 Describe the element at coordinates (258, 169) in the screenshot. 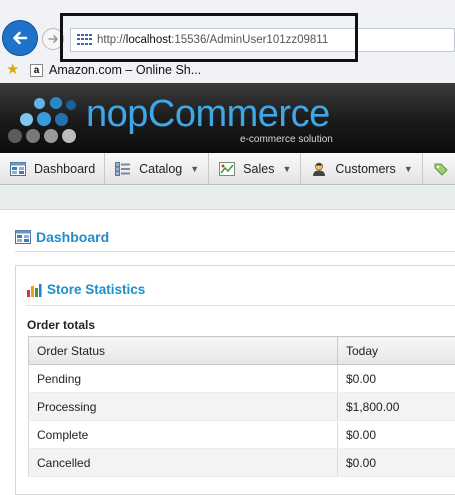

I see `menu-label-sales: Sales` at that location.